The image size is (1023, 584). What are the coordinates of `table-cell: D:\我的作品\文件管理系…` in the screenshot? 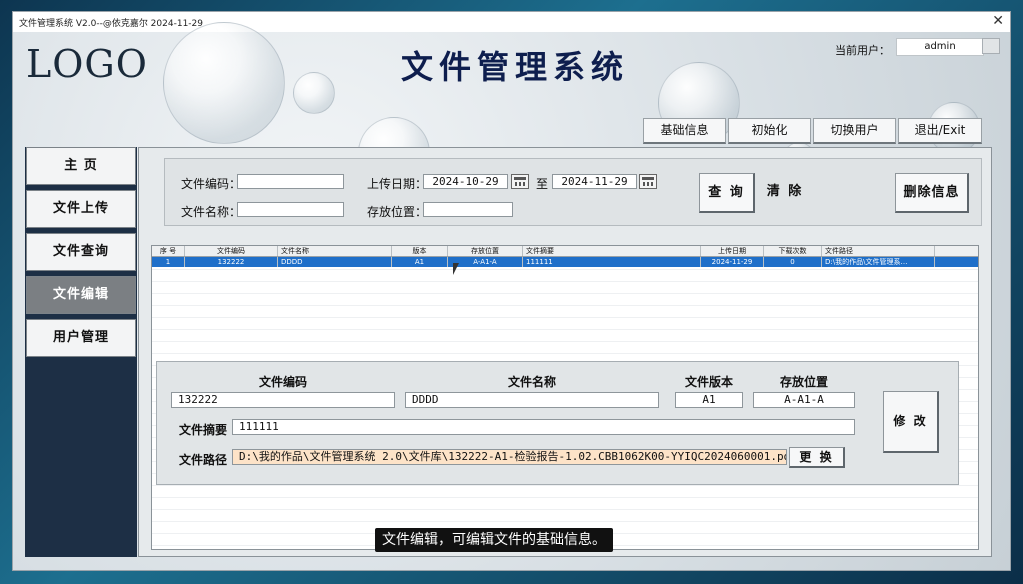 It's located at (878, 262).